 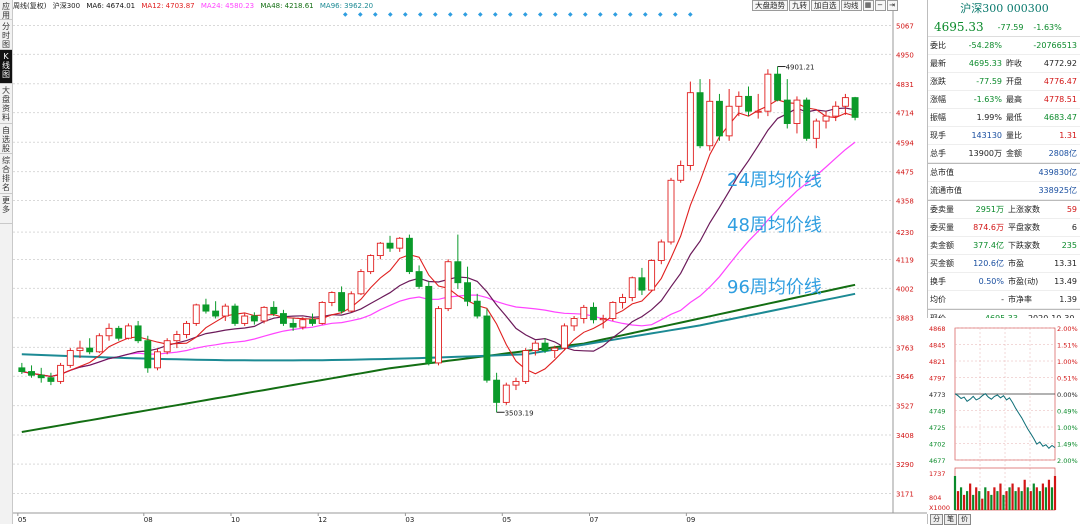 I want to click on left-tab-6: 更多, so click(x=6, y=209).